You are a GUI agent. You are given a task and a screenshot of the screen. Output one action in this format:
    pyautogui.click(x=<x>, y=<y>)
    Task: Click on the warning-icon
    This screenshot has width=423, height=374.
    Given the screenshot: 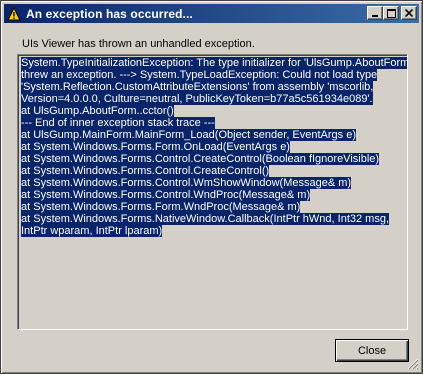 What is the action you would take?
    pyautogui.click(x=14, y=14)
    